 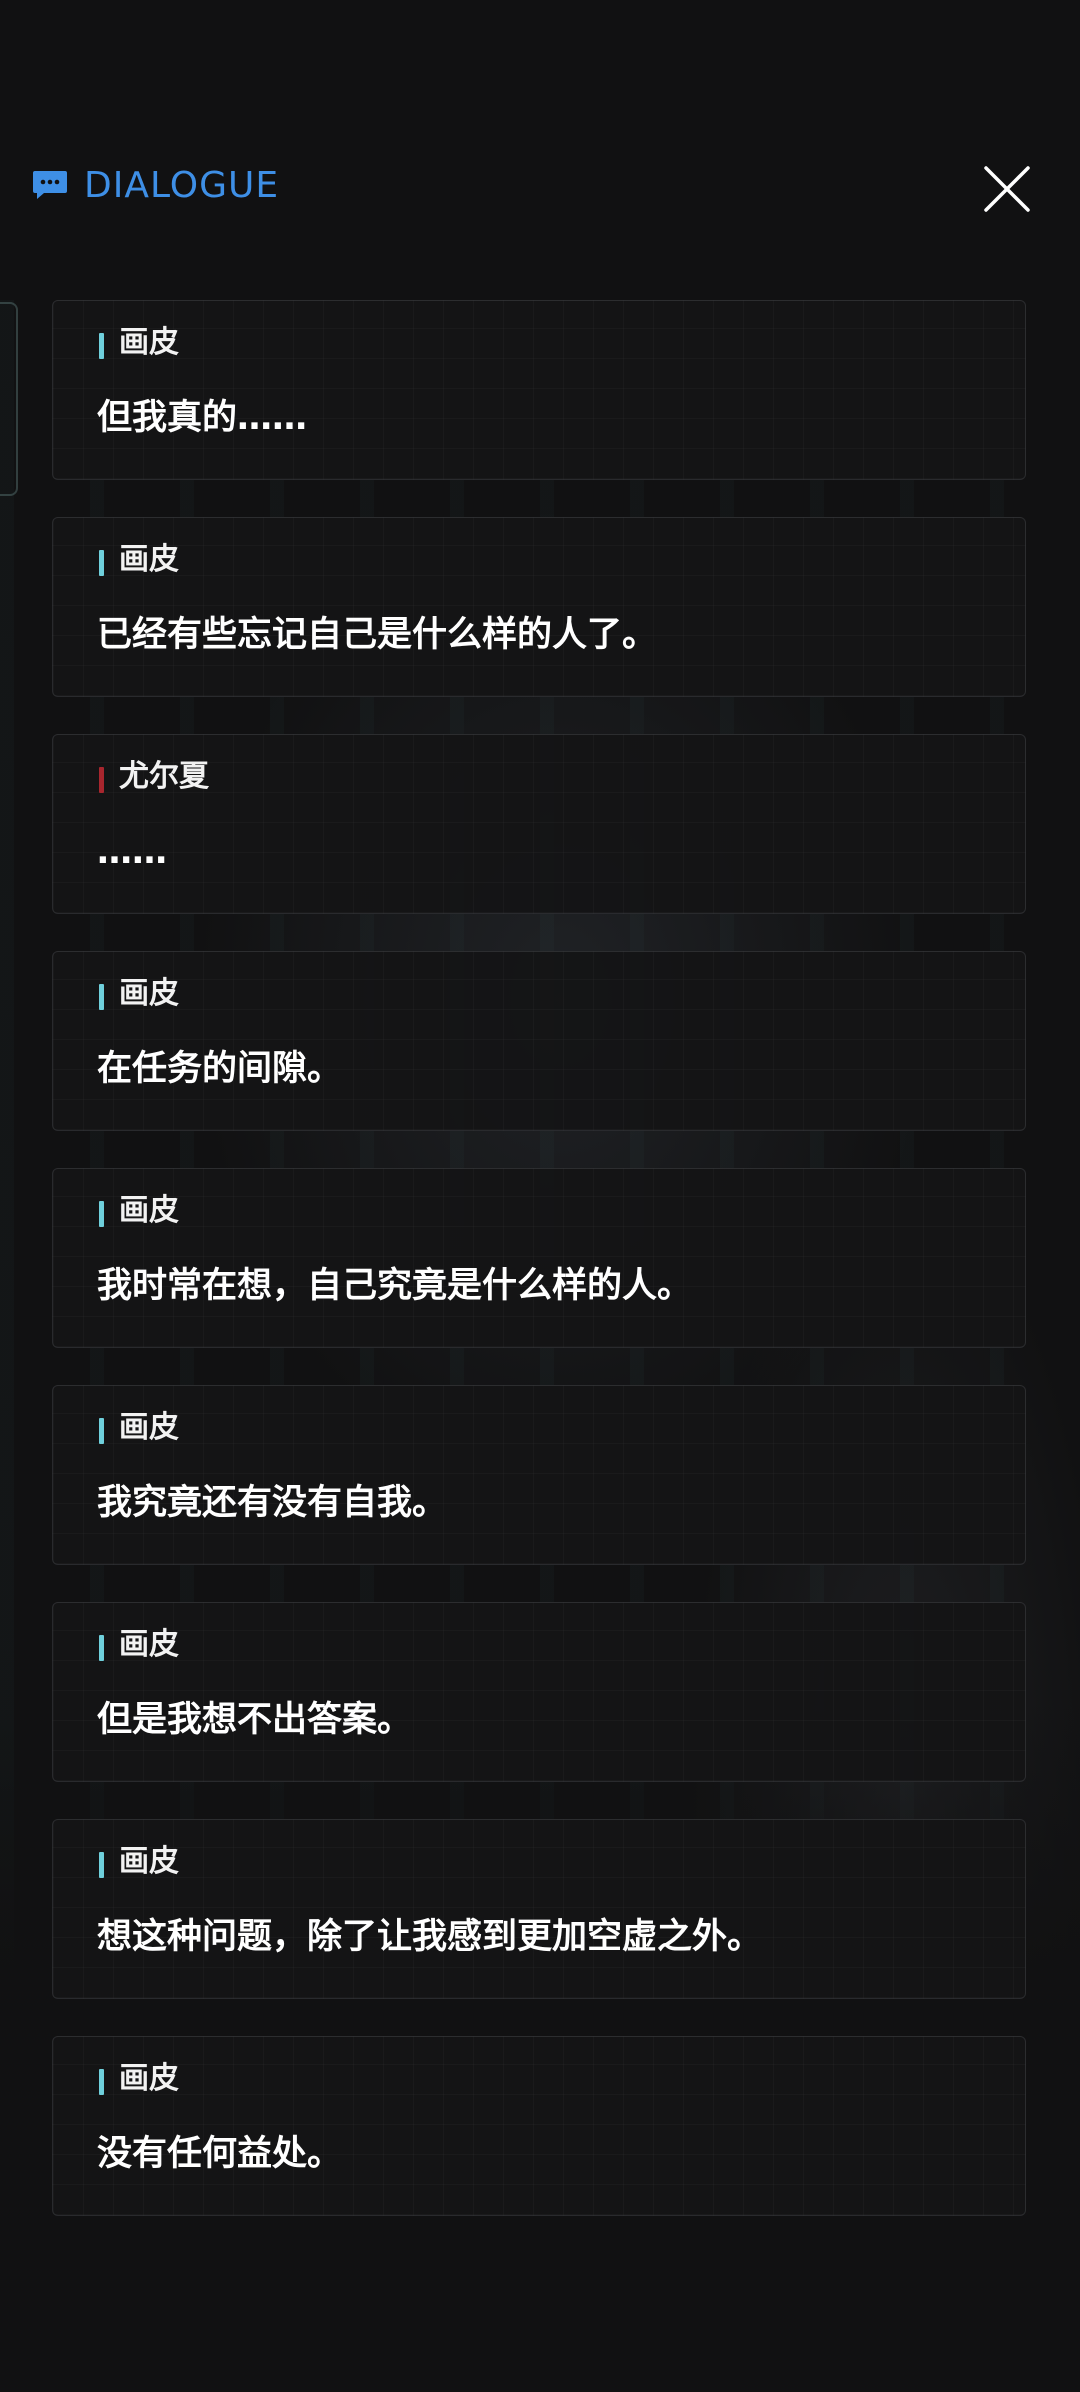 What do you see at coordinates (182, 185) in the screenshot?
I see `header-title: DIALOGUE` at bounding box center [182, 185].